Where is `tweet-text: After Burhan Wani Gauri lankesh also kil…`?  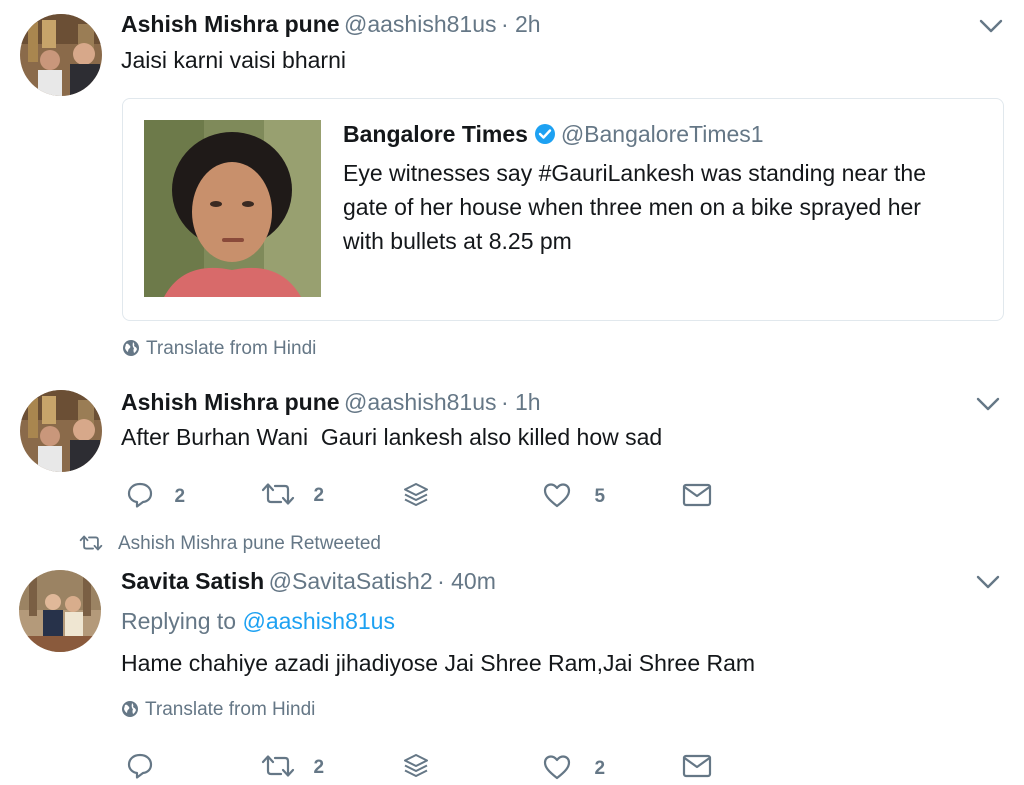
tweet-text: After Burhan Wani Gauri lankesh also kil… is located at coordinates (392, 437).